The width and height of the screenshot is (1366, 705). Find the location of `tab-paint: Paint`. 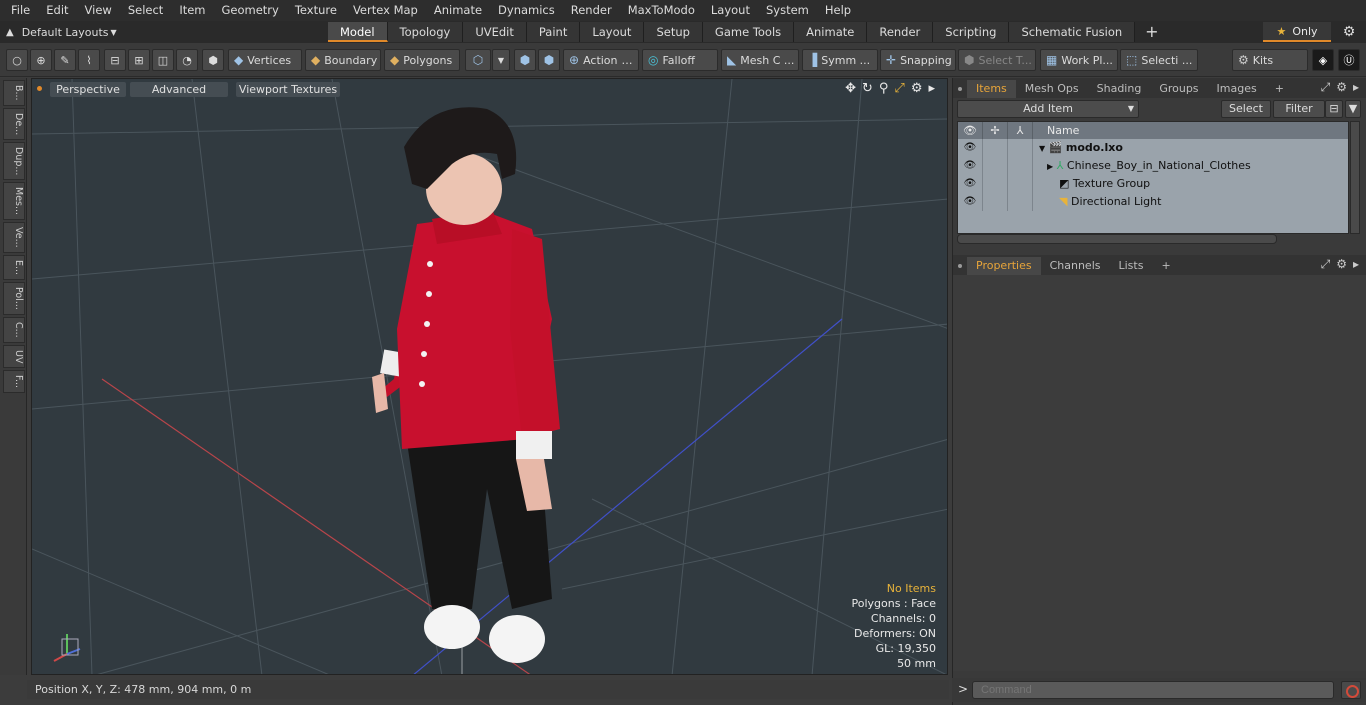

tab-paint: Paint is located at coordinates (553, 32).